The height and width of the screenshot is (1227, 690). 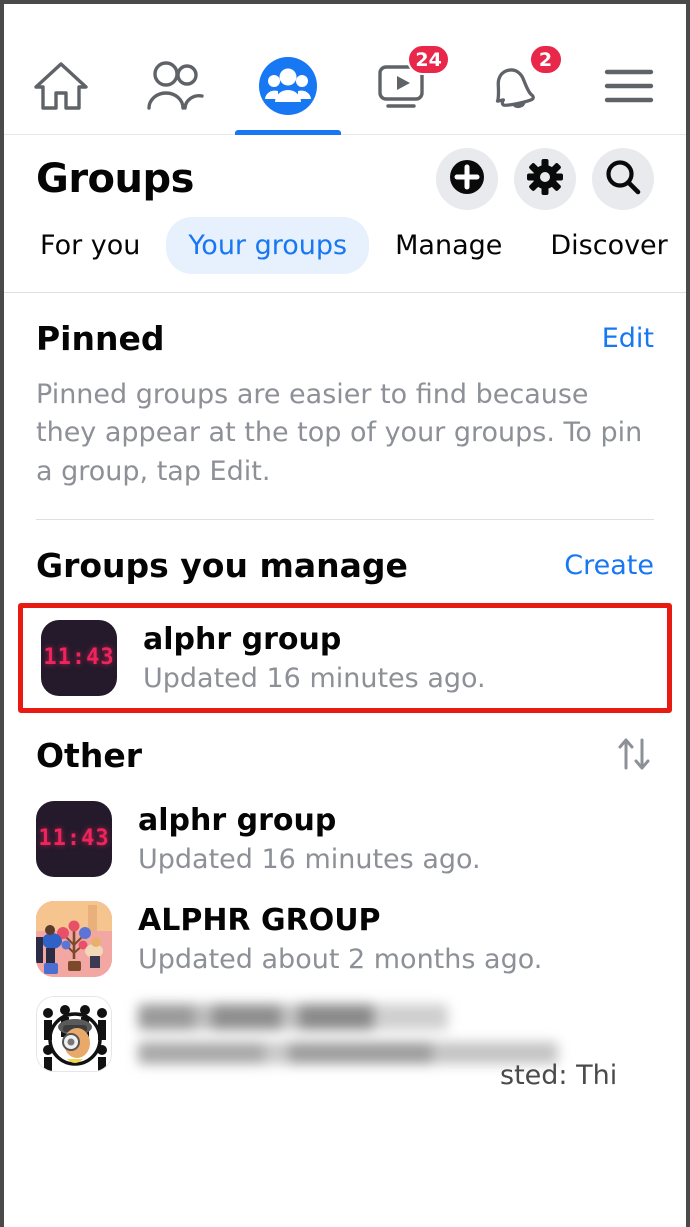 What do you see at coordinates (90, 245) in the screenshot?
I see `tab-for-you: For you` at bounding box center [90, 245].